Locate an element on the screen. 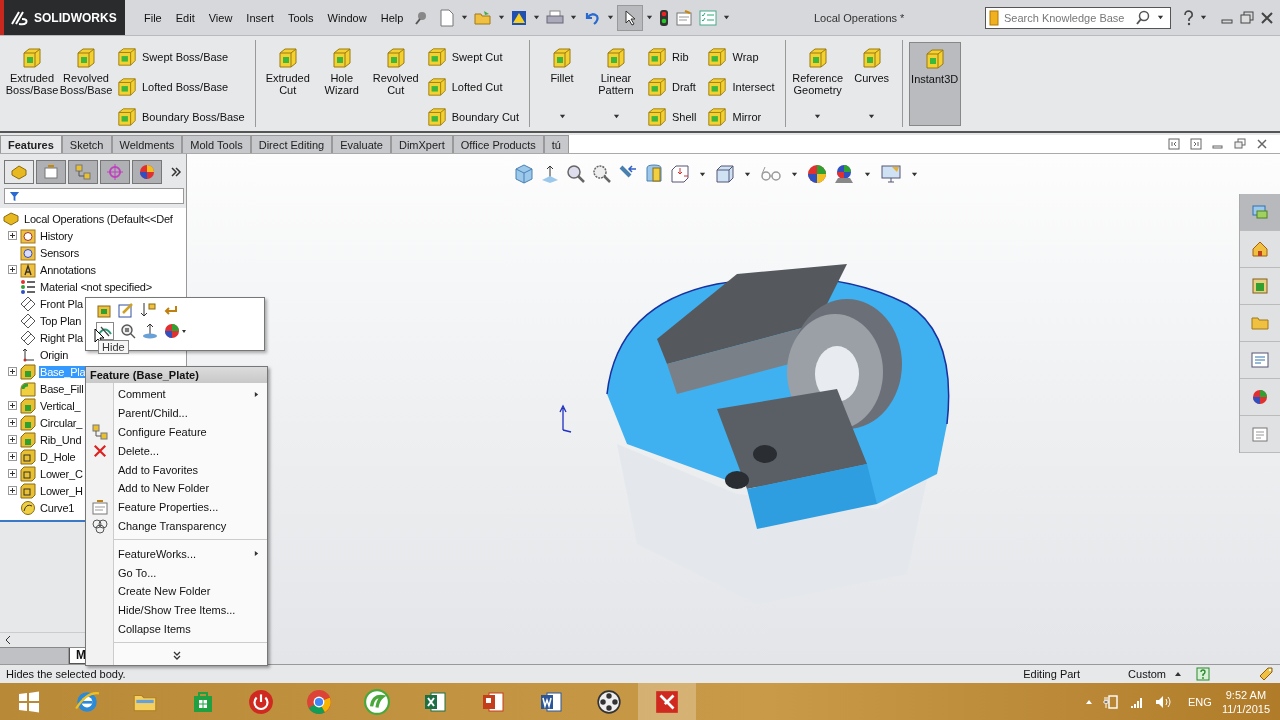  filter-field is located at coordinates (94, 196).